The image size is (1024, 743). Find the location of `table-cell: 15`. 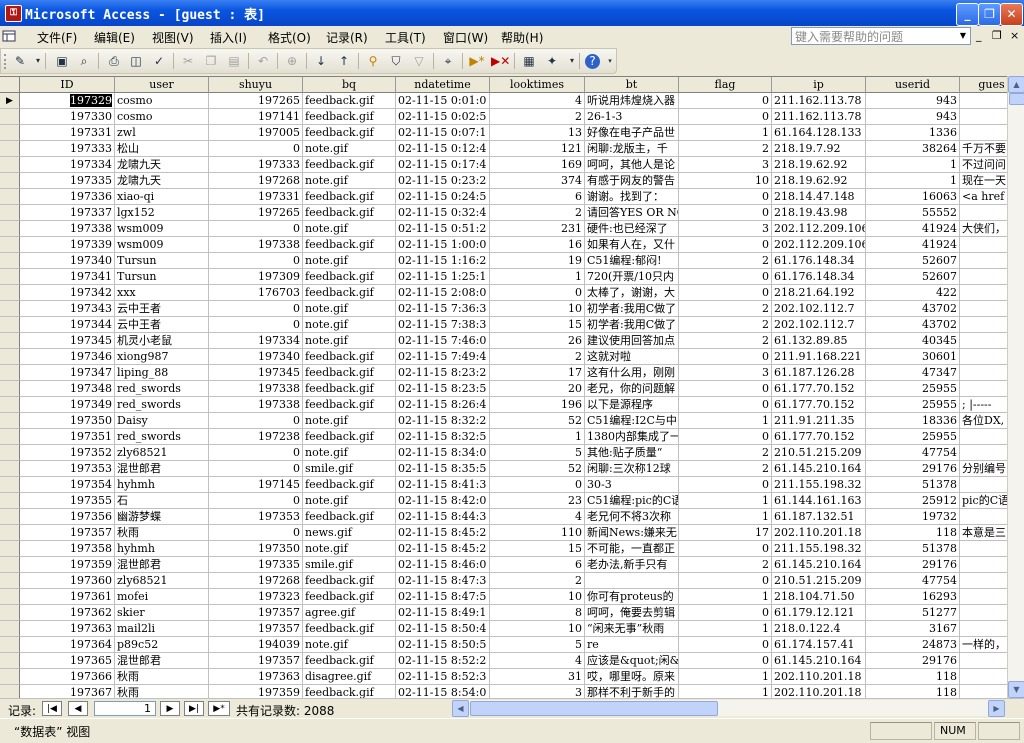

table-cell: 15 is located at coordinates (537, 325).